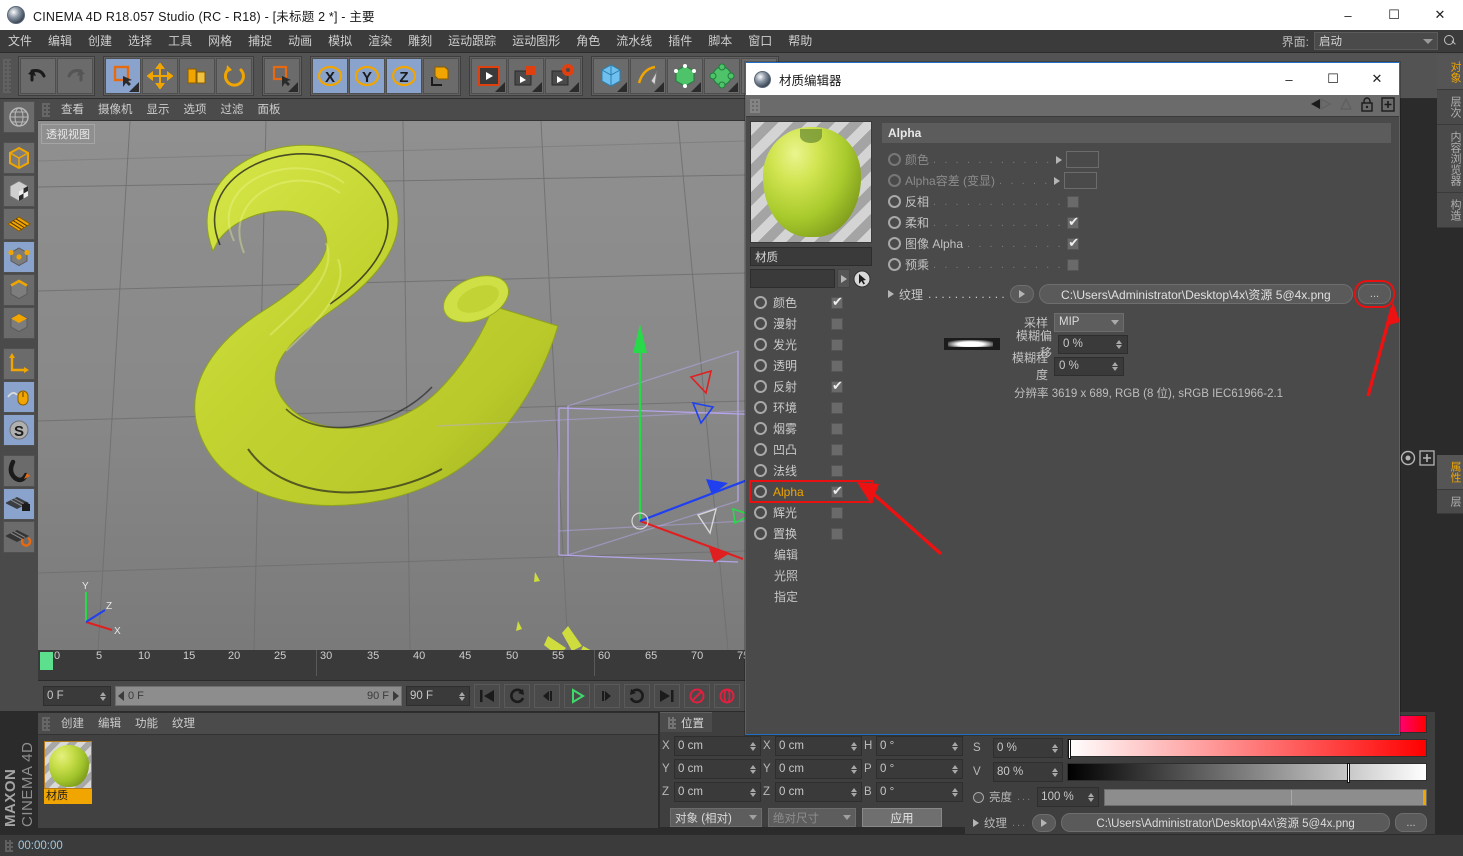 This screenshot has width=1463, height=856. Describe the element at coordinates (1073, 264) in the screenshot. I see `prop-checkbox-premultiply` at that location.